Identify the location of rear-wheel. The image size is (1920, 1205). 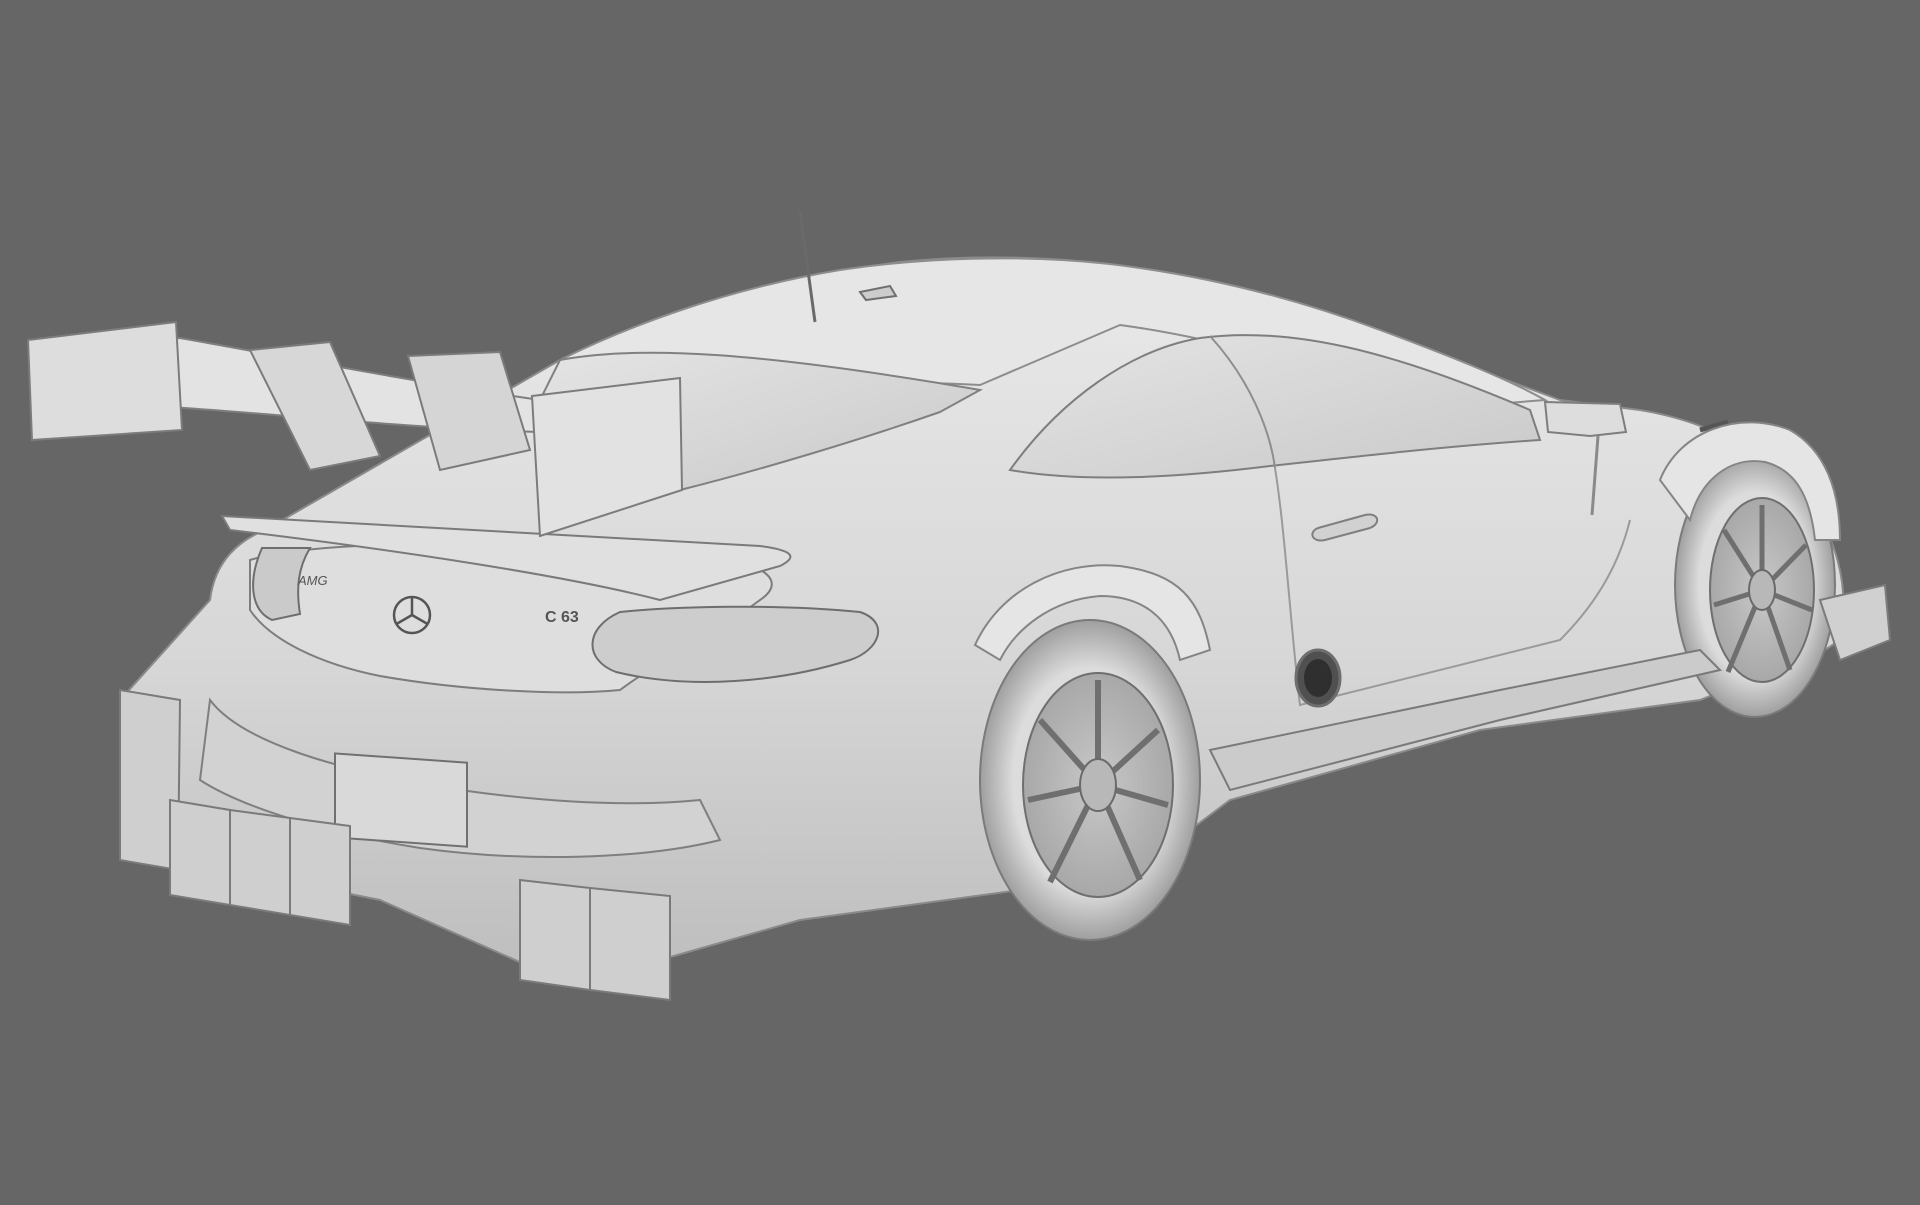
(1090, 780).